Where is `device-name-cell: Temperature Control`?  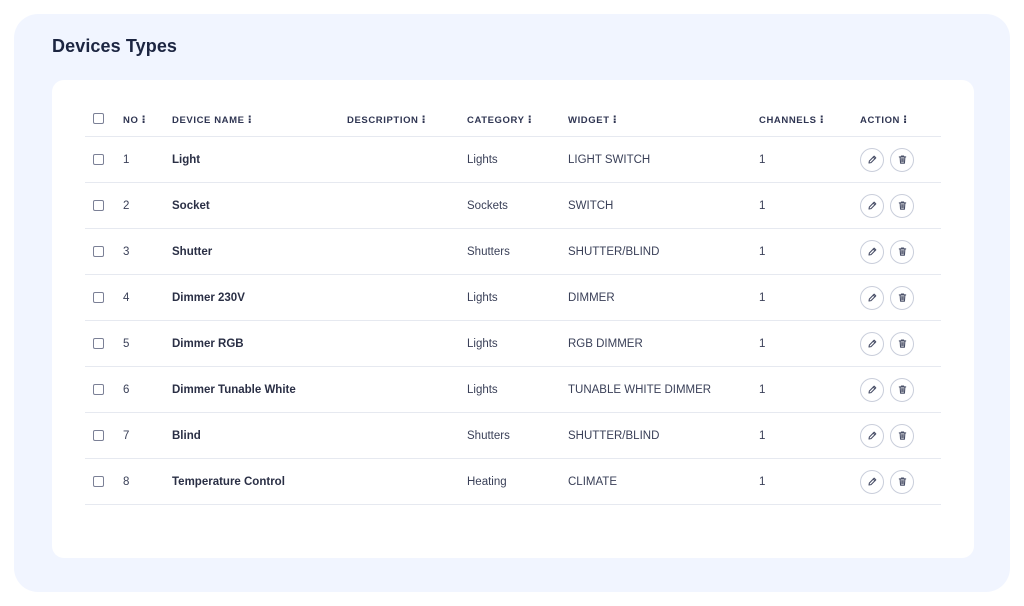 device-name-cell: Temperature Control is located at coordinates (259, 481).